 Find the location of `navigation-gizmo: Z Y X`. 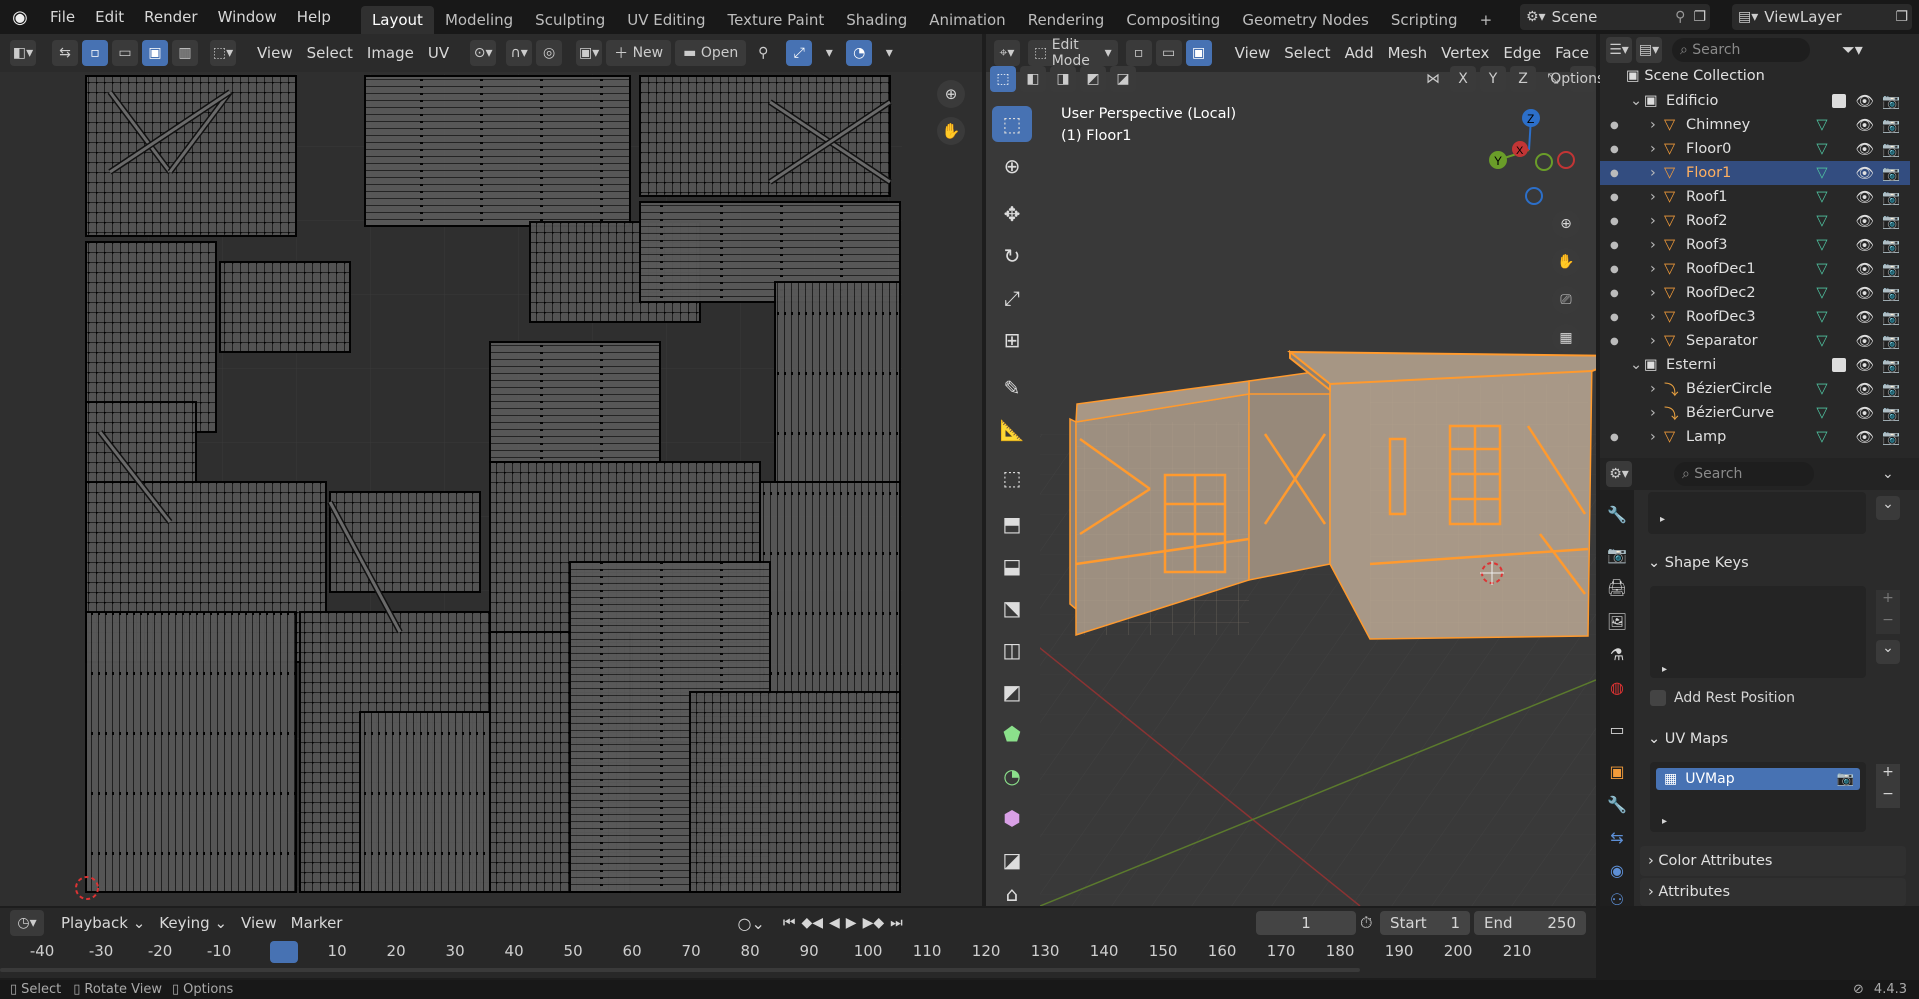

navigation-gizmo: Z Y X is located at coordinates (1535, 159).